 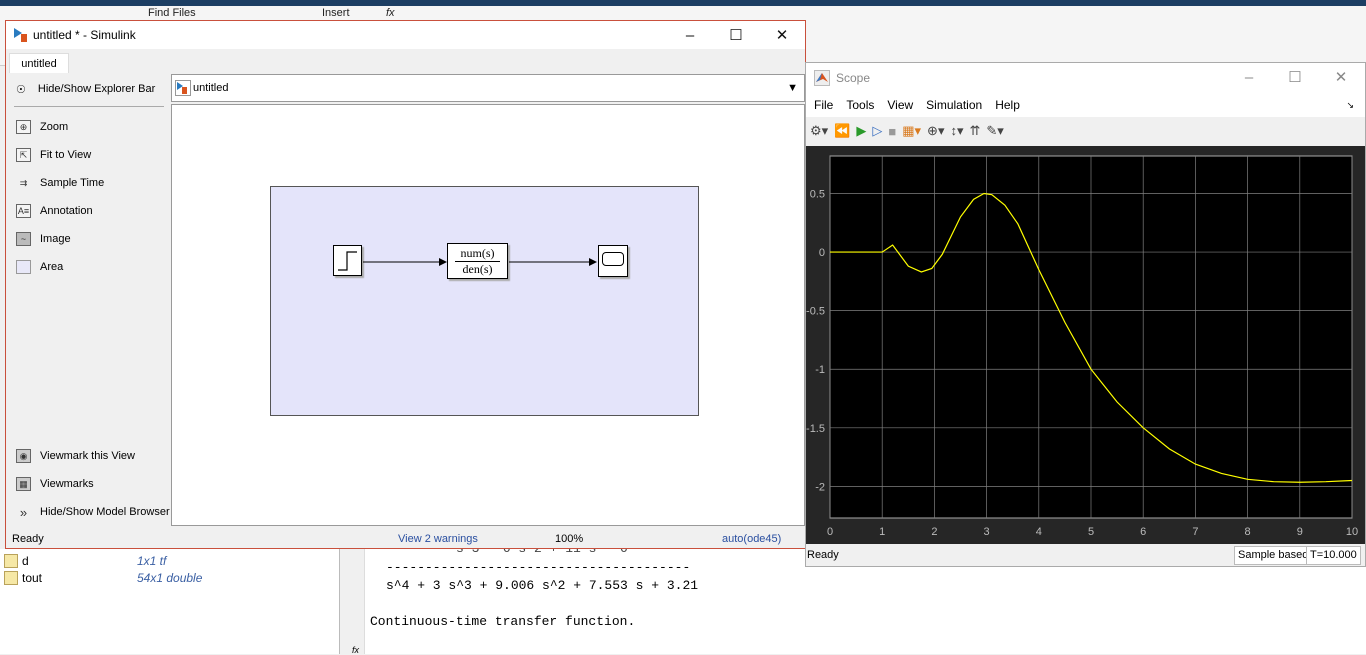 I want to click on x-tick-label: 4, so click(x=1039, y=532).